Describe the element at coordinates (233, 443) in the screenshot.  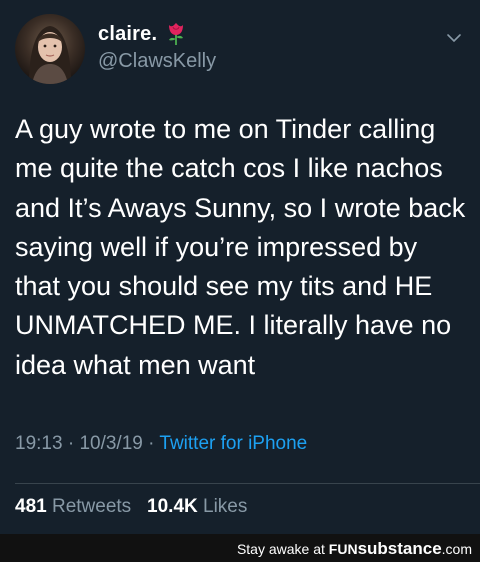
I see `tweet-source-link: Twitter for iPhone` at that location.